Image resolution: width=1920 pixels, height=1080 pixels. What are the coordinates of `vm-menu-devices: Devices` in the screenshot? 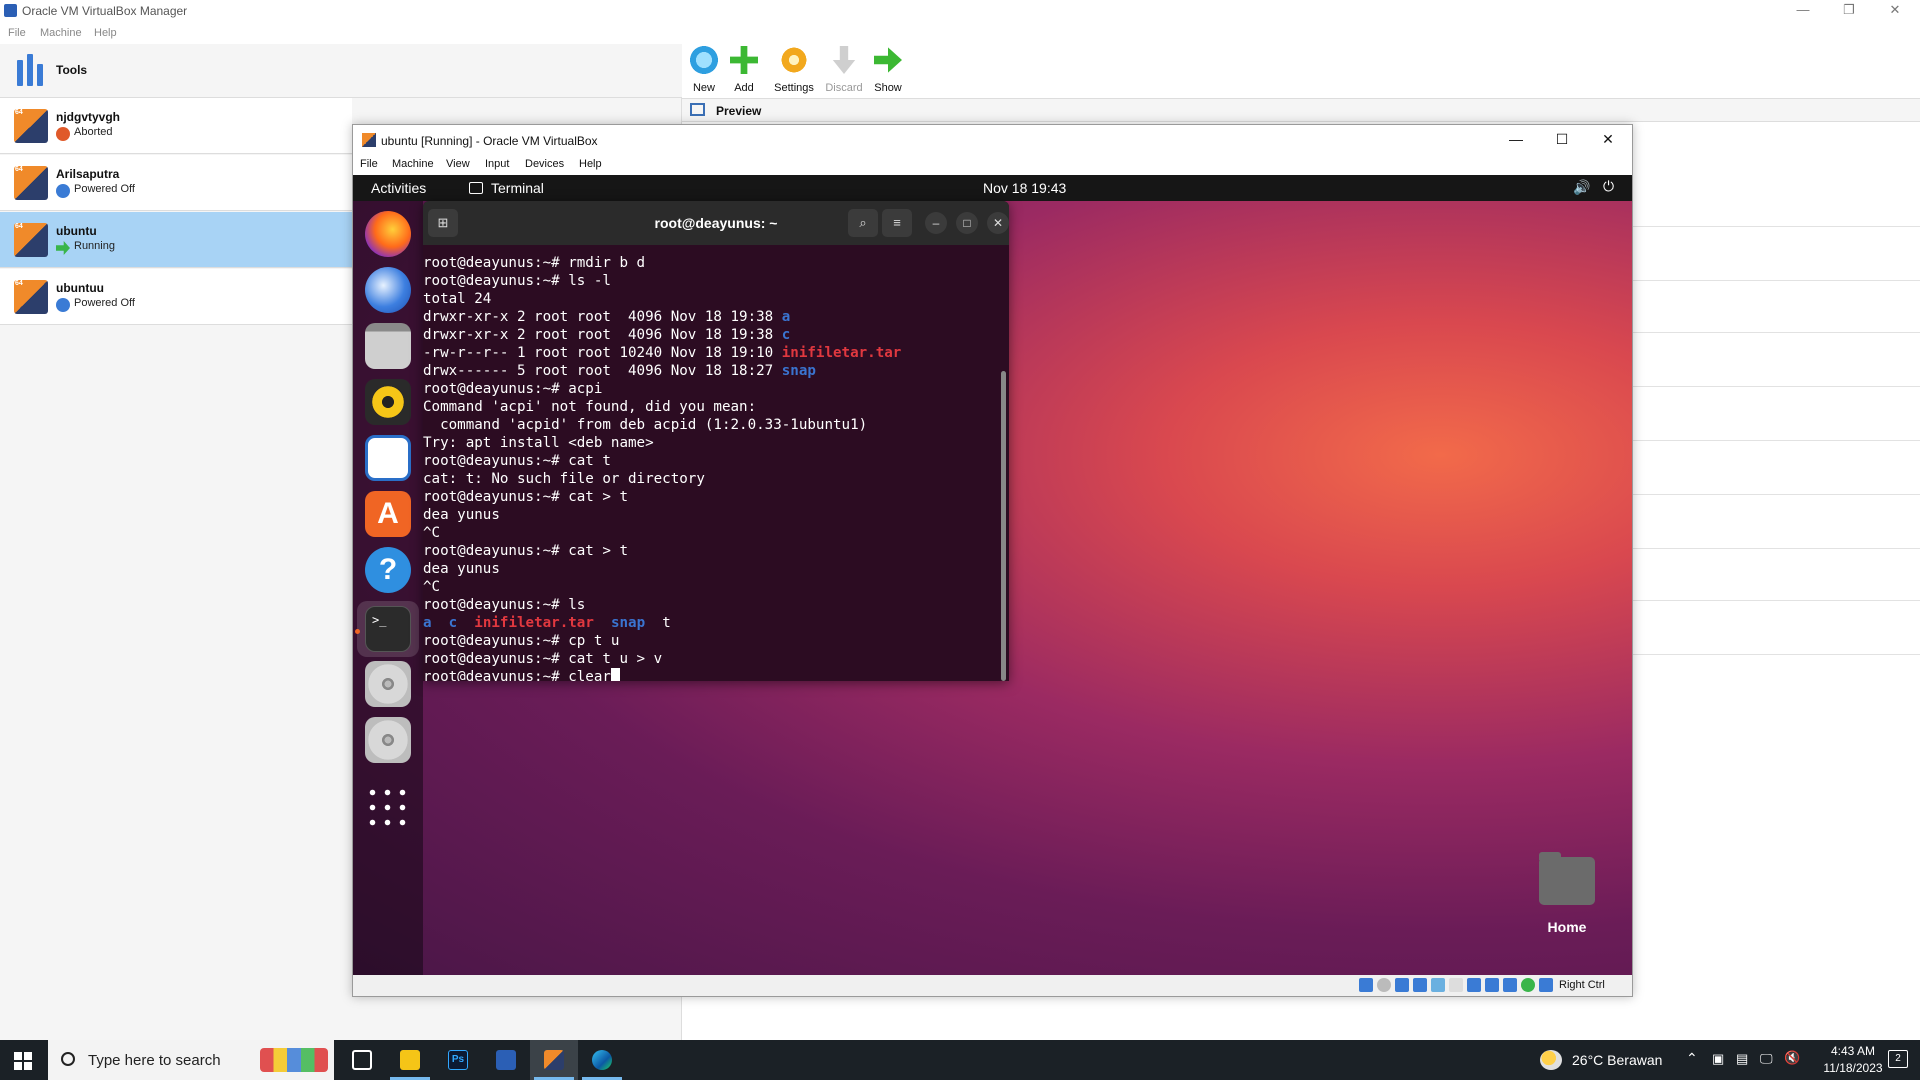 It's located at (544, 164).